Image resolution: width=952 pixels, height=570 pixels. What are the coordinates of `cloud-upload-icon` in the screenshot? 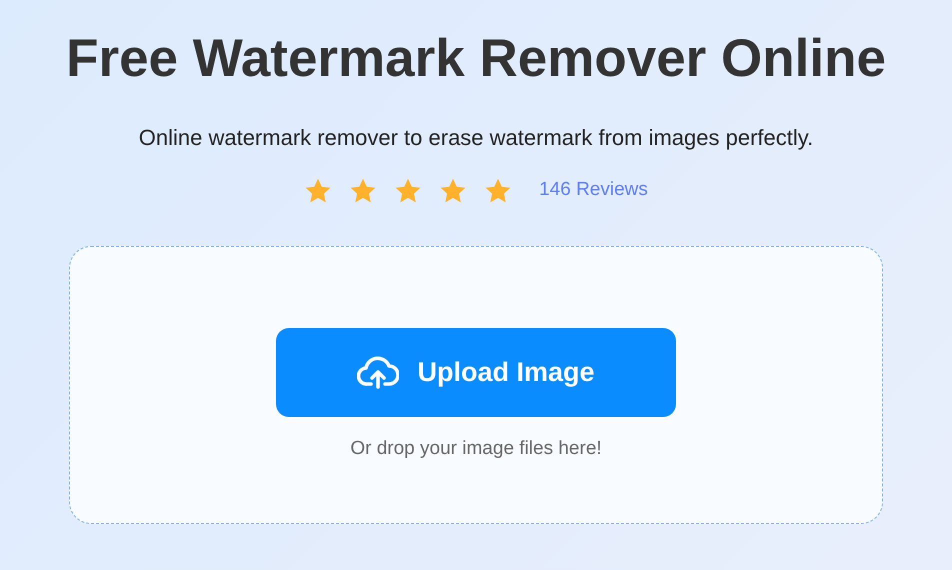 It's located at (378, 372).